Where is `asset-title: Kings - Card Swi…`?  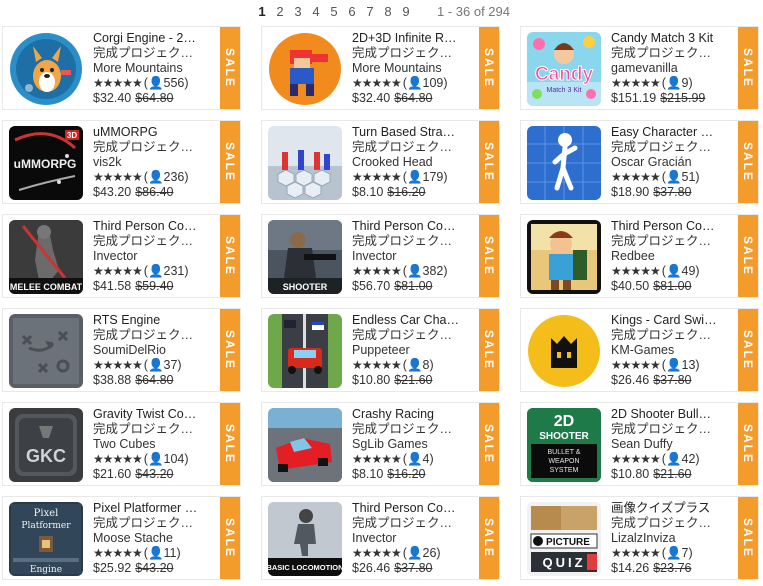
asset-title: Kings - Card Swi… is located at coordinates (665, 320).